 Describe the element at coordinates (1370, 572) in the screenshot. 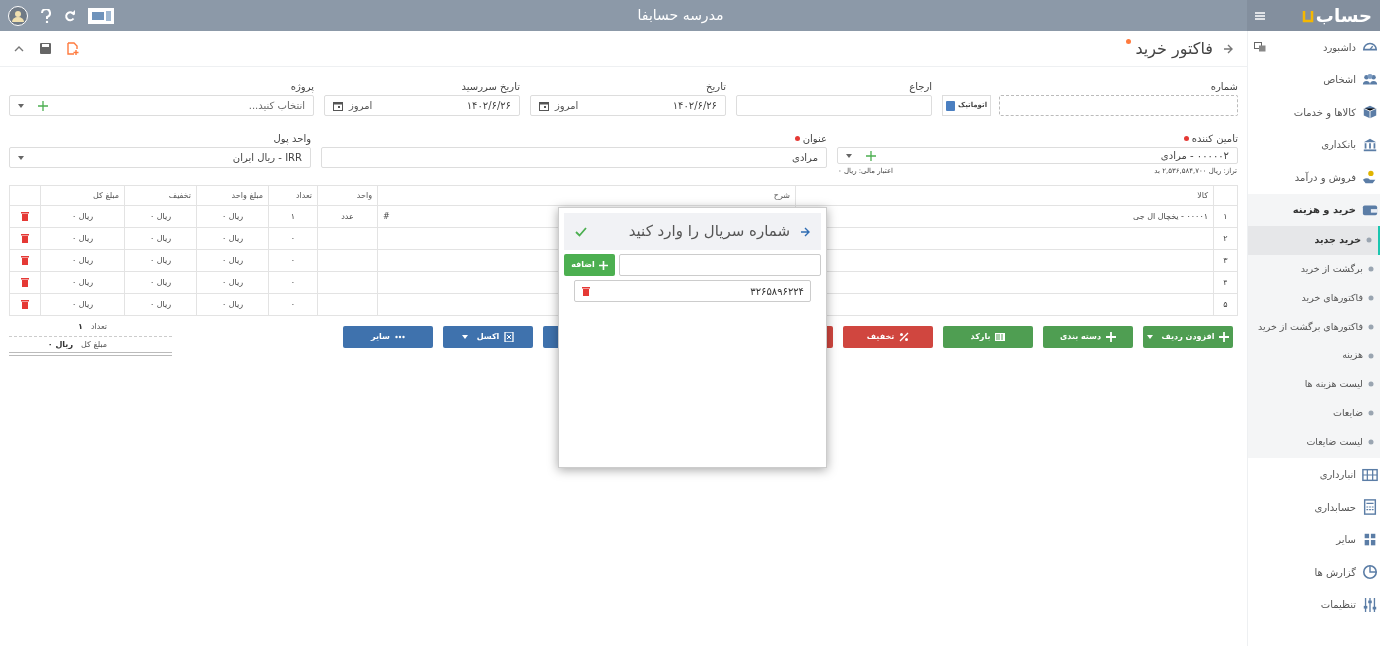

I see `pie-icon` at that location.